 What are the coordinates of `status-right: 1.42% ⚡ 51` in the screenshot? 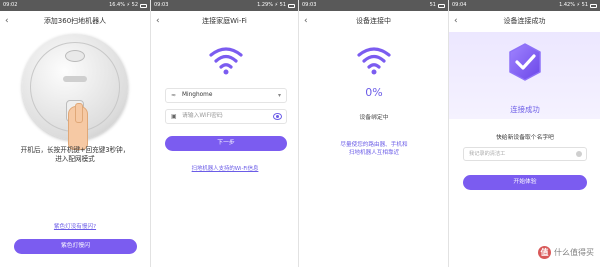 It's located at (578, 5).